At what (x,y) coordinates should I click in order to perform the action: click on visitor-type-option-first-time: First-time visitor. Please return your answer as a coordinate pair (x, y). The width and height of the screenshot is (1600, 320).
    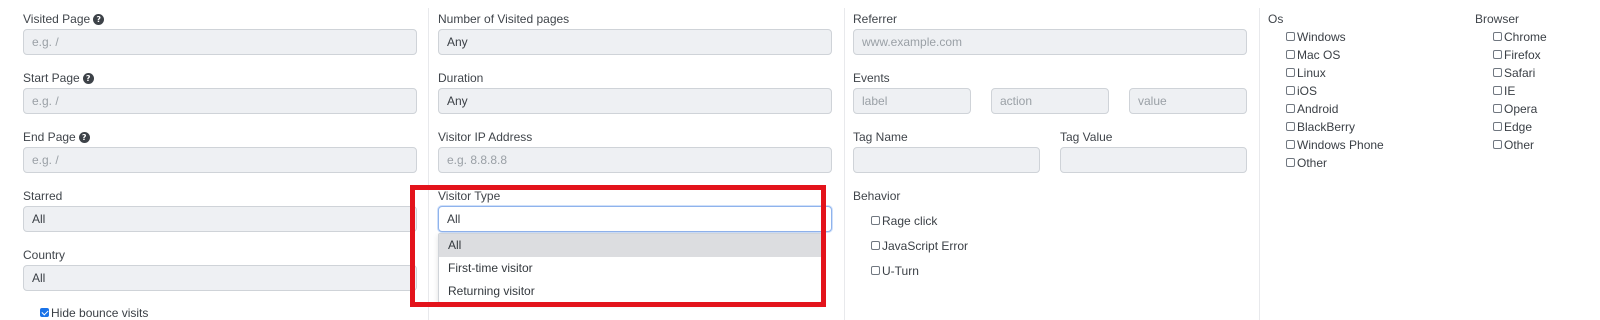
    Looking at the image, I should click on (630, 268).